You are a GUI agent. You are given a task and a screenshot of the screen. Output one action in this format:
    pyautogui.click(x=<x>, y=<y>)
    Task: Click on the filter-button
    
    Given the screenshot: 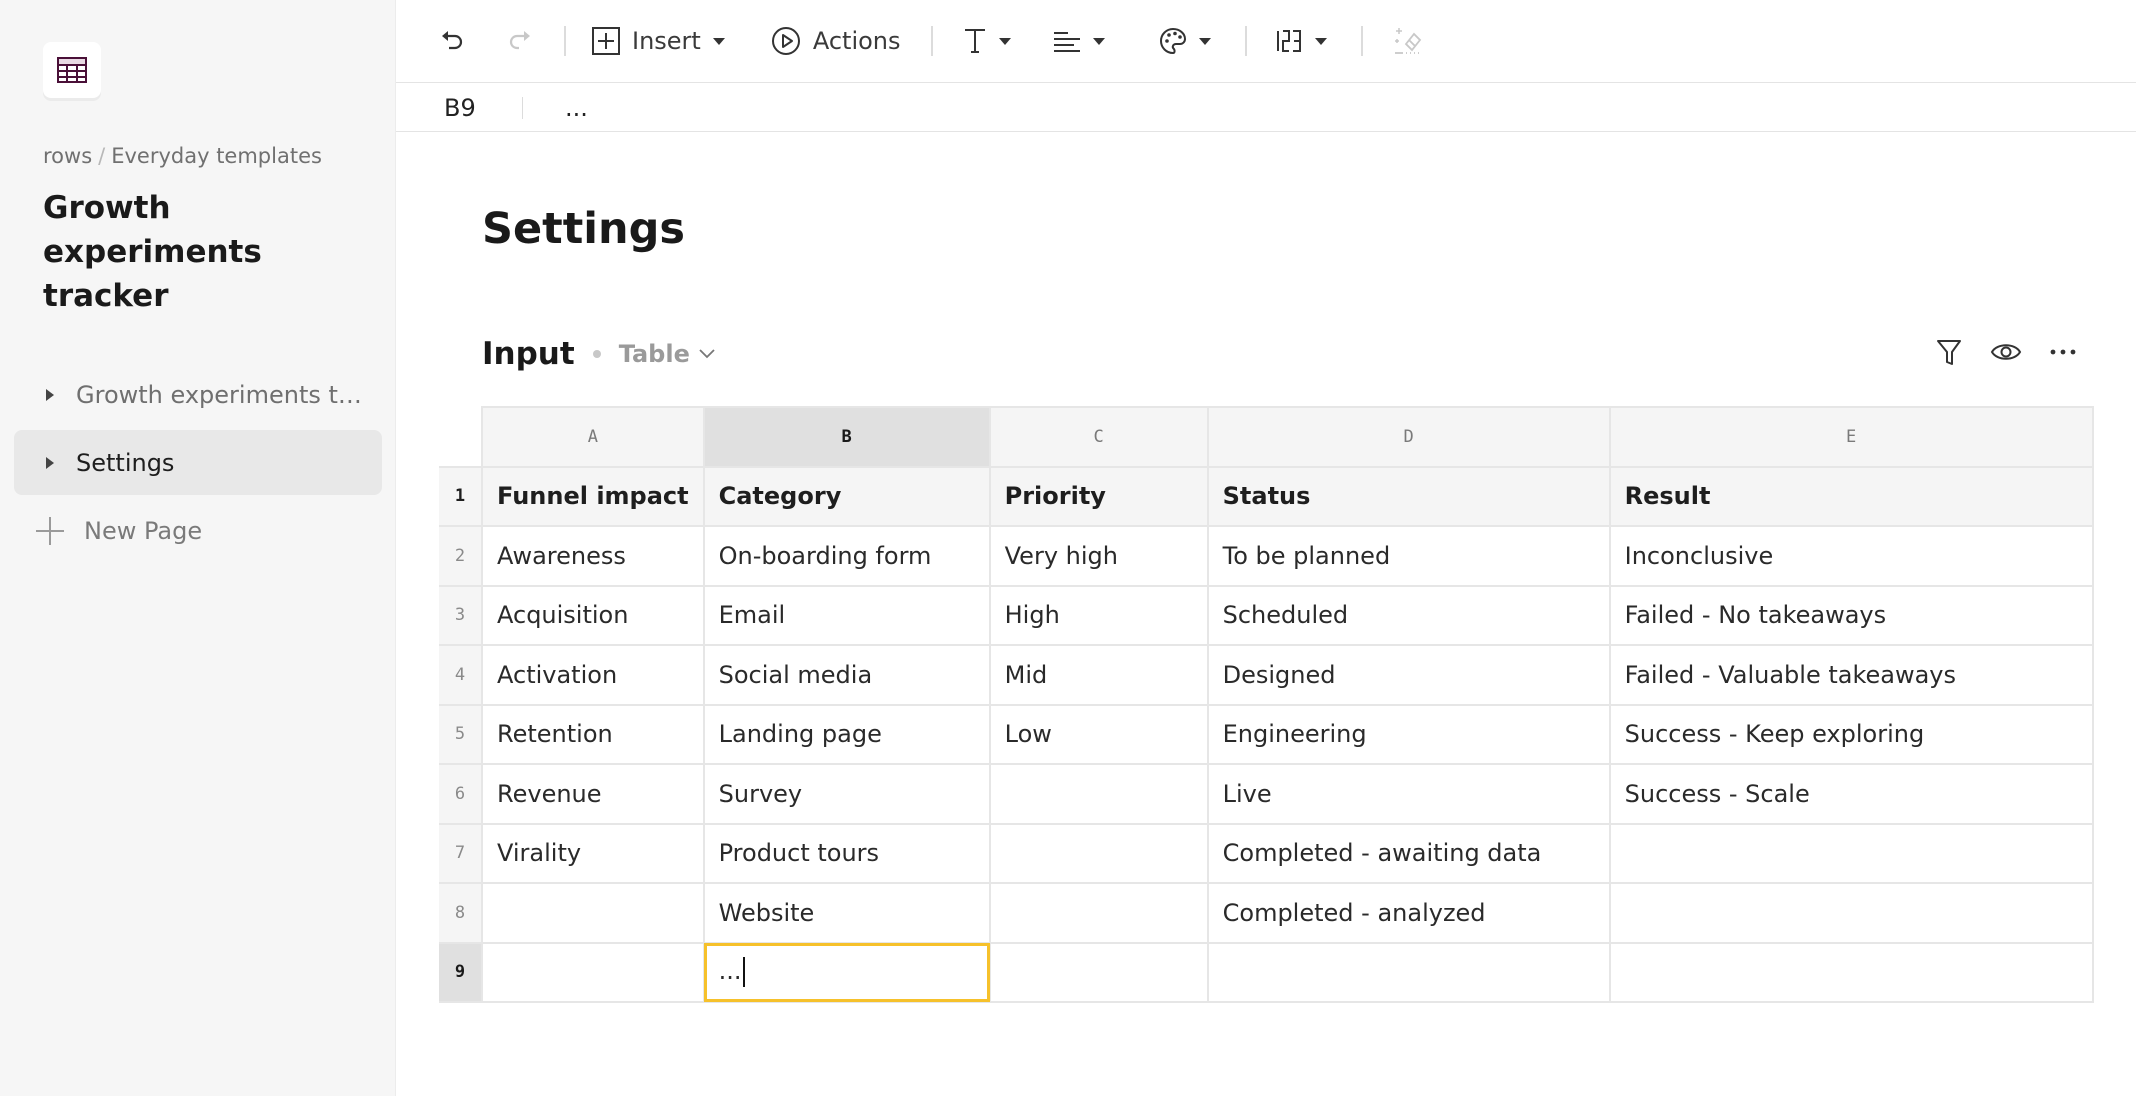 What is the action you would take?
    pyautogui.click(x=1949, y=352)
    